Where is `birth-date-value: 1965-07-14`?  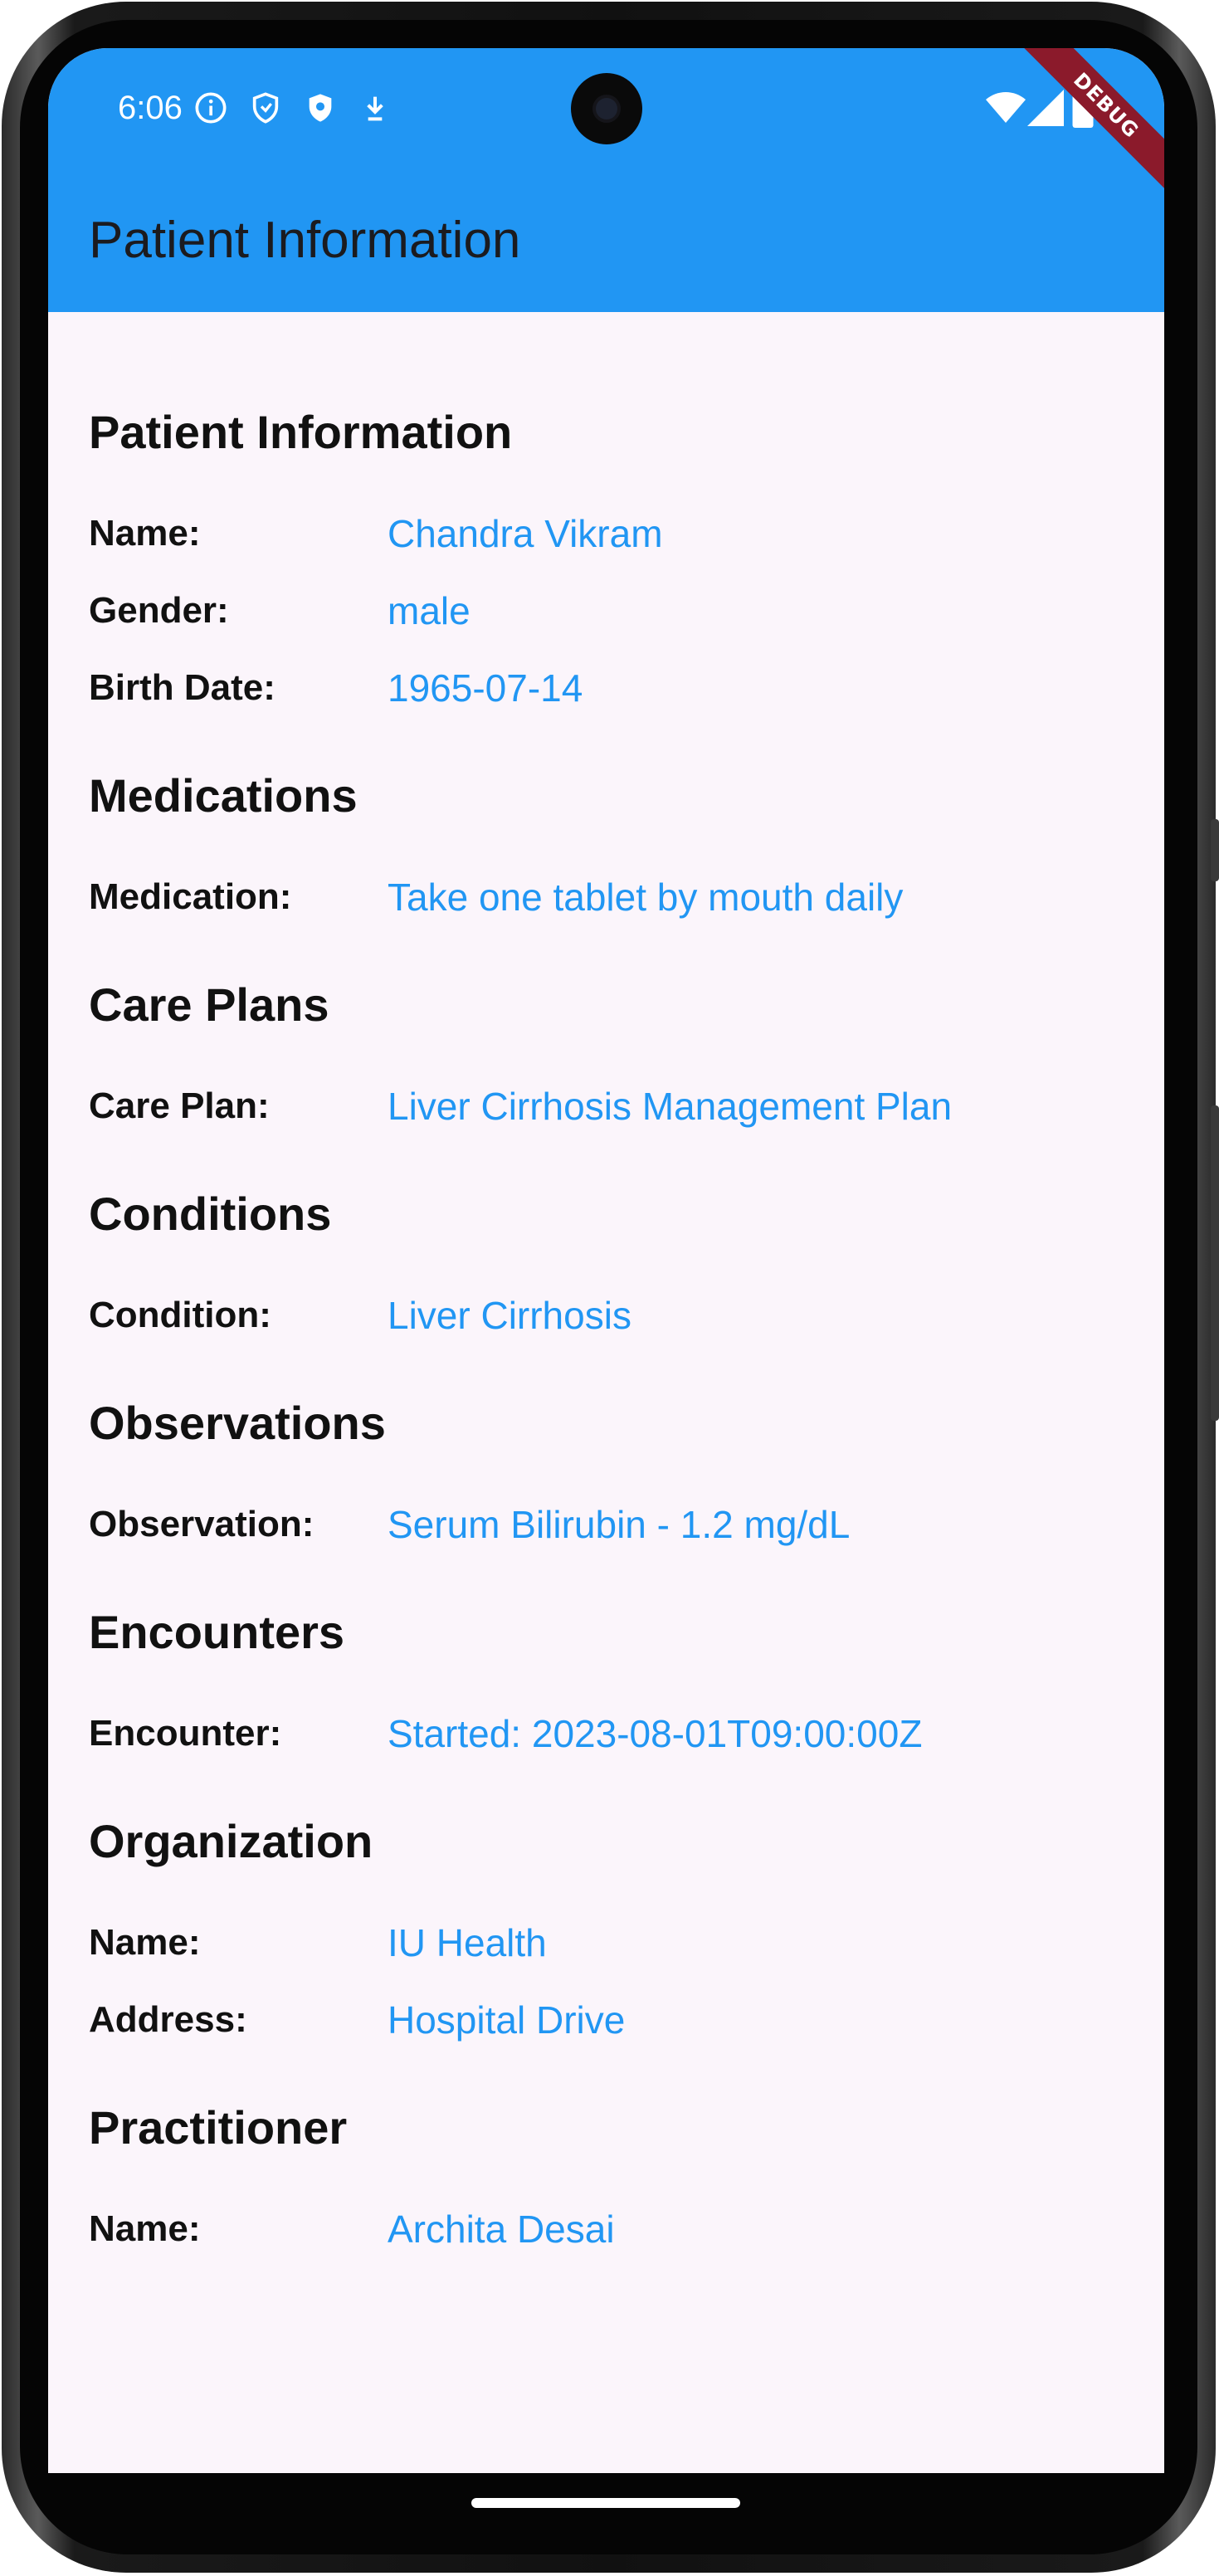
birth-date-value: 1965-07-14 is located at coordinates (486, 688).